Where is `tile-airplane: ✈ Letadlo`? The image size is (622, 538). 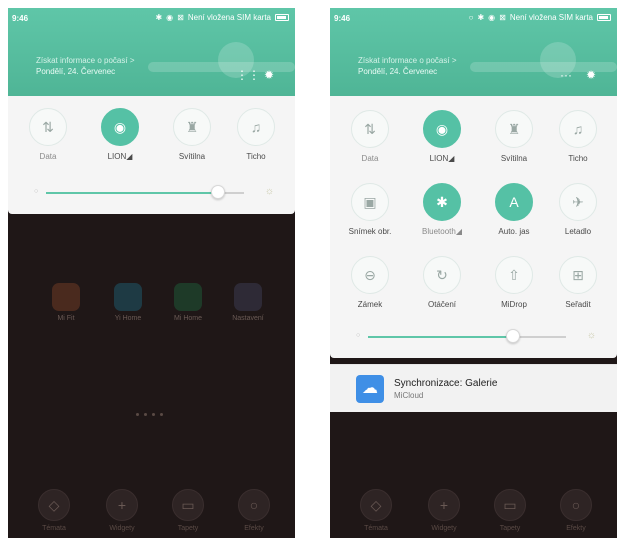
tile-airplane: ✈ Letadlo is located at coordinates (578, 209).